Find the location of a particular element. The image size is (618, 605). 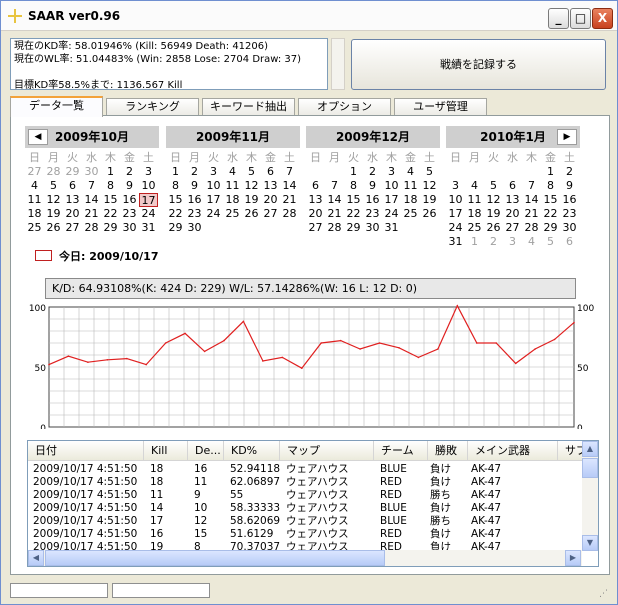

list-horizontal-scrollbar: ◀ ▶ is located at coordinates (305, 558).